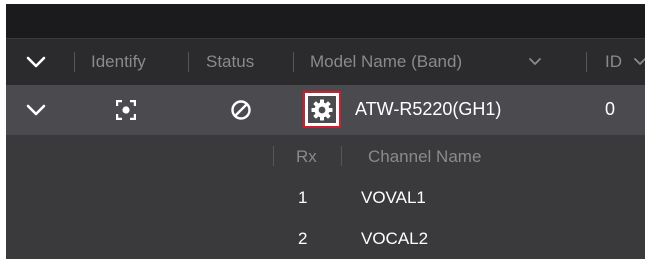 The image size is (645, 261). What do you see at coordinates (303, 238) in the screenshot?
I see `channel-rx-number: 2` at bounding box center [303, 238].